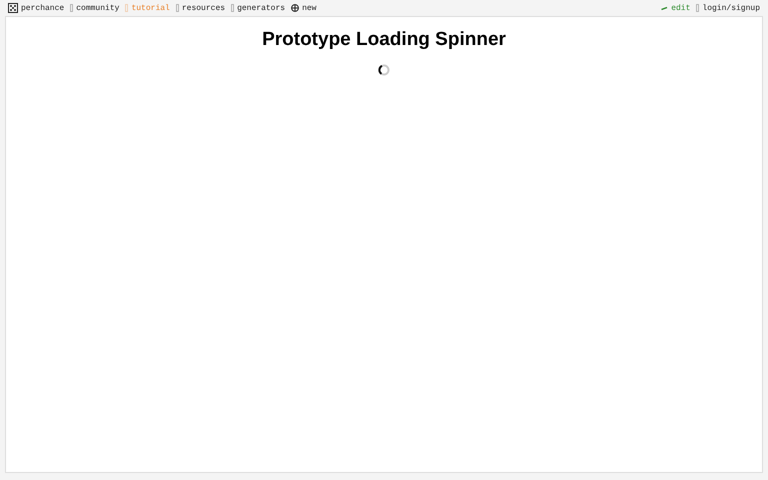 This screenshot has width=768, height=480. Describe the element at coordinates (664, 8) in the screenshot. I see `pencil-icon` at that location.